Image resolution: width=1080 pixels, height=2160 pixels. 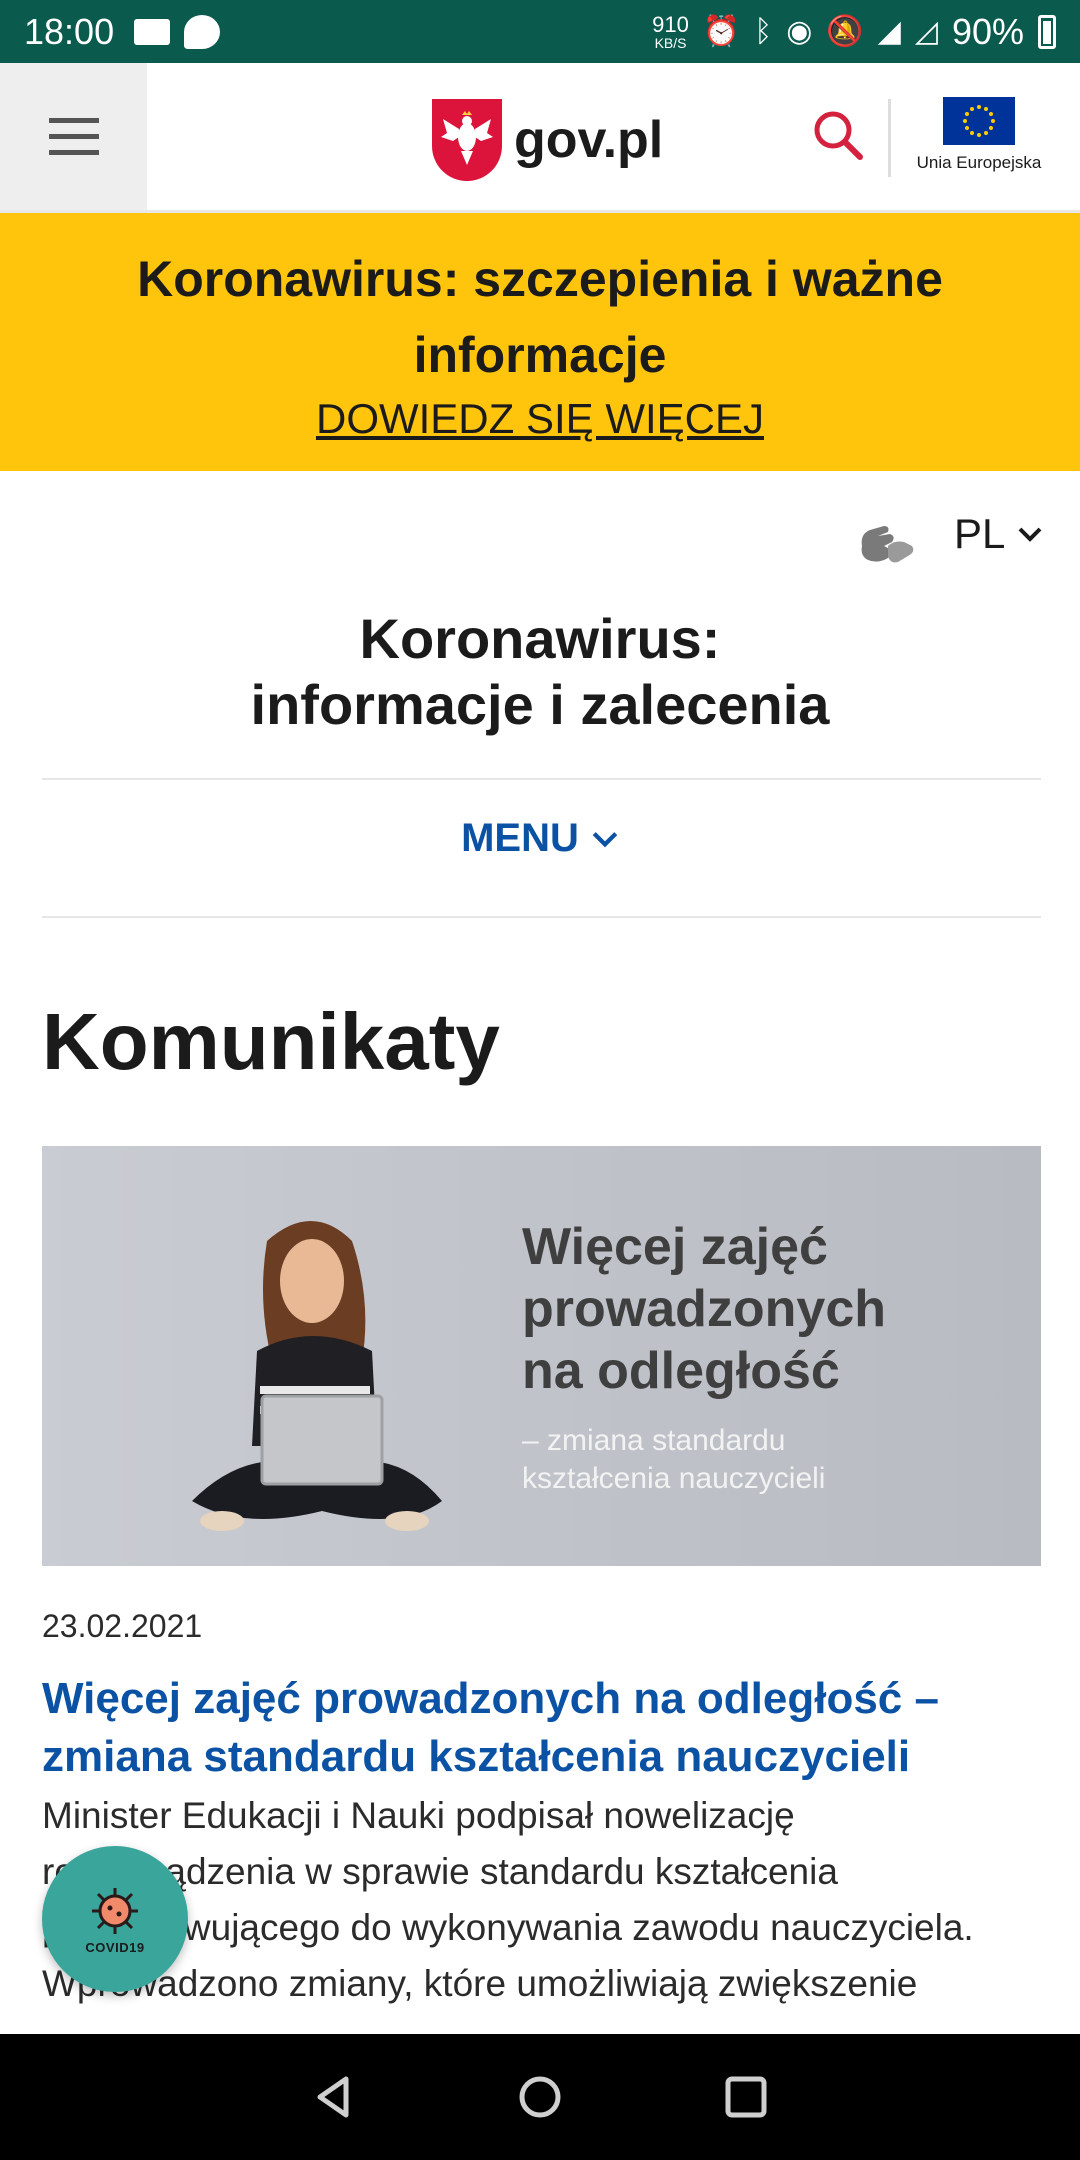 I want to click on status-time: 18:00, so click(x=69, y=31).